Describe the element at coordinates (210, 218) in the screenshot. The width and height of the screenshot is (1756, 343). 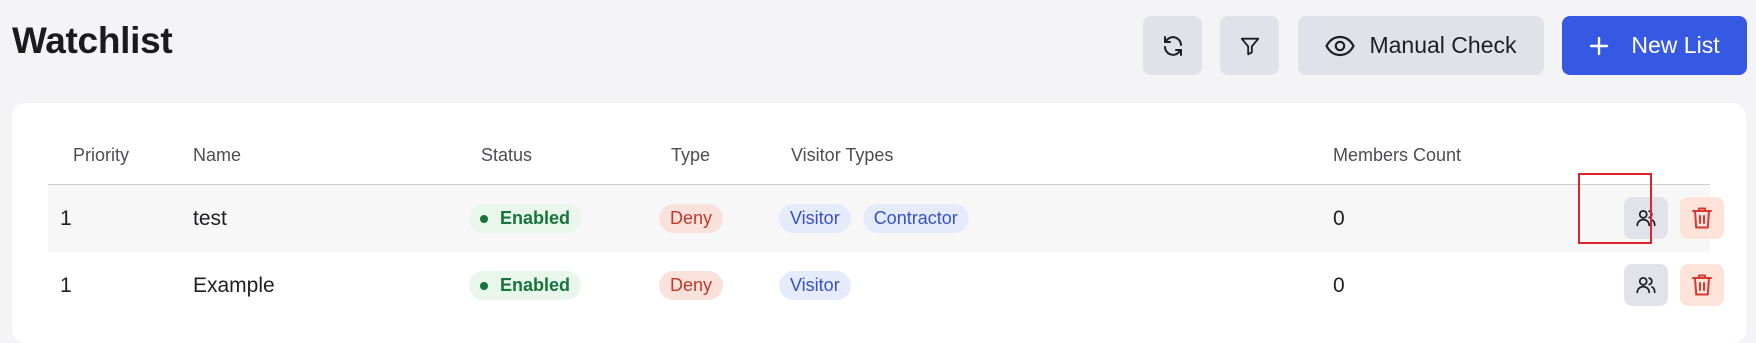
I see `name-cell: test` at that location.